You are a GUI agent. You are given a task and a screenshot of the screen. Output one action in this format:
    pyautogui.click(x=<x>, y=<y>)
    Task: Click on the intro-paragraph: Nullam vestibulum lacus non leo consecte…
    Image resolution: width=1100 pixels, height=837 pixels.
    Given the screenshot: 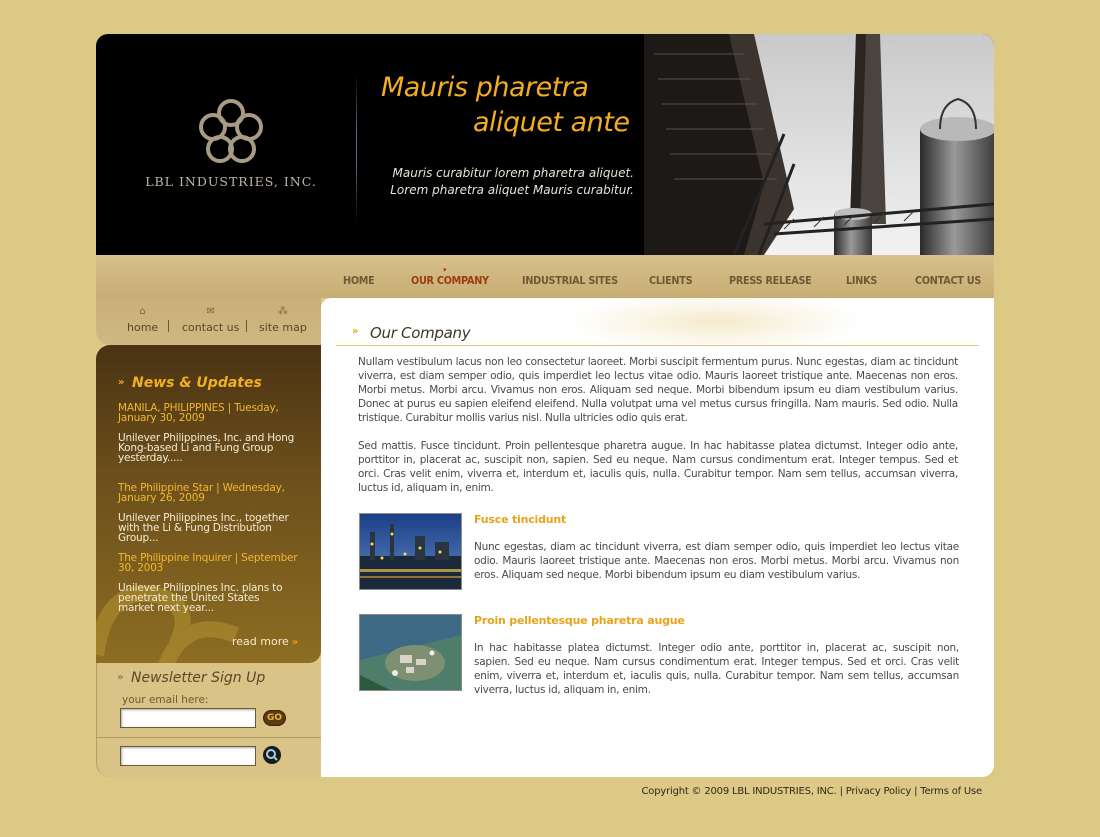 What is the action you would take?
    pyautogui.click(x=658, y=390)
    